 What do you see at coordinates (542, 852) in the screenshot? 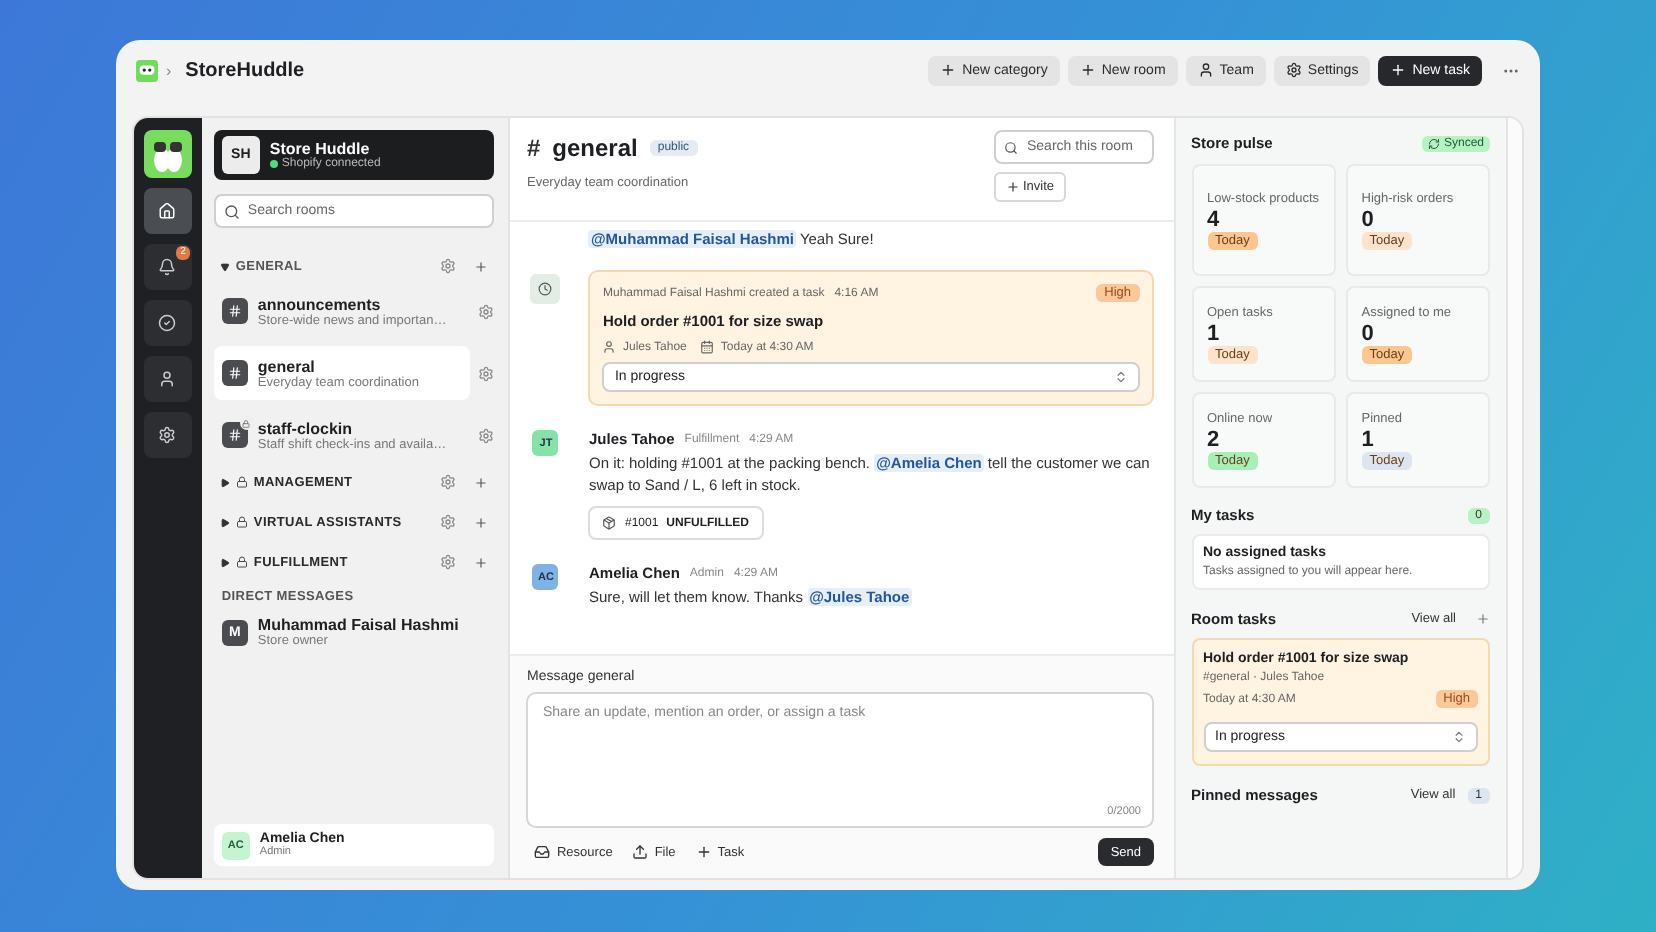
I see `inbox-icon` at bounding box center [542, 852].